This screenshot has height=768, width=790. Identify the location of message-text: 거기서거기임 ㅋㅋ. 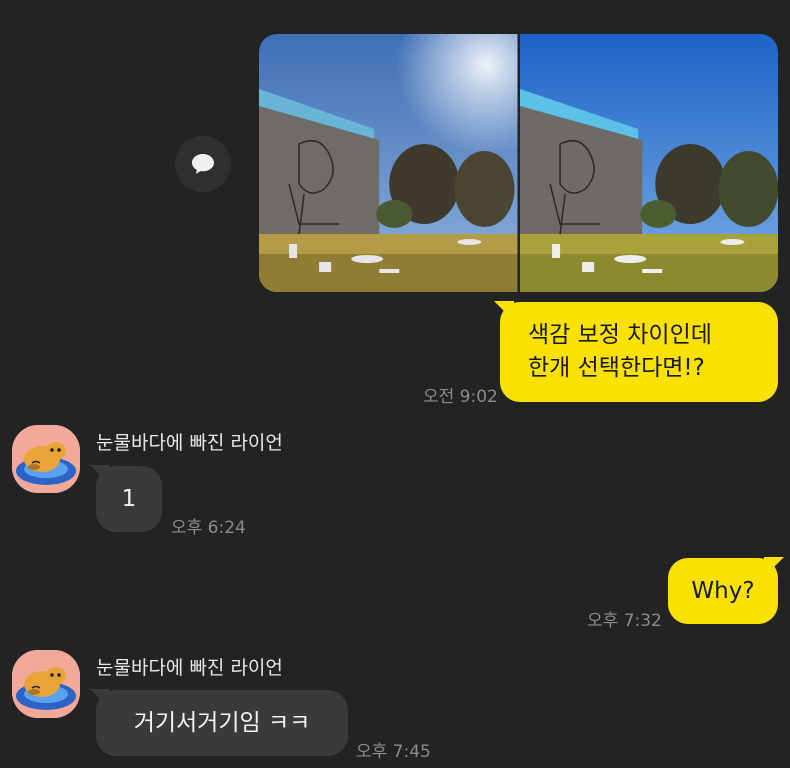
(222, 722).